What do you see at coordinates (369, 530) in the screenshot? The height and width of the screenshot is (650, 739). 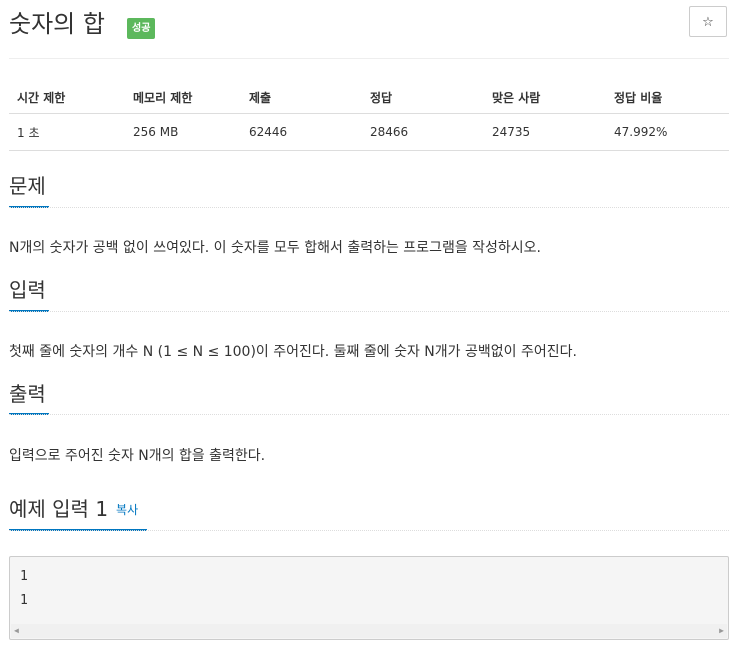 I see `sample-divider` at bounding box center [369, 530].